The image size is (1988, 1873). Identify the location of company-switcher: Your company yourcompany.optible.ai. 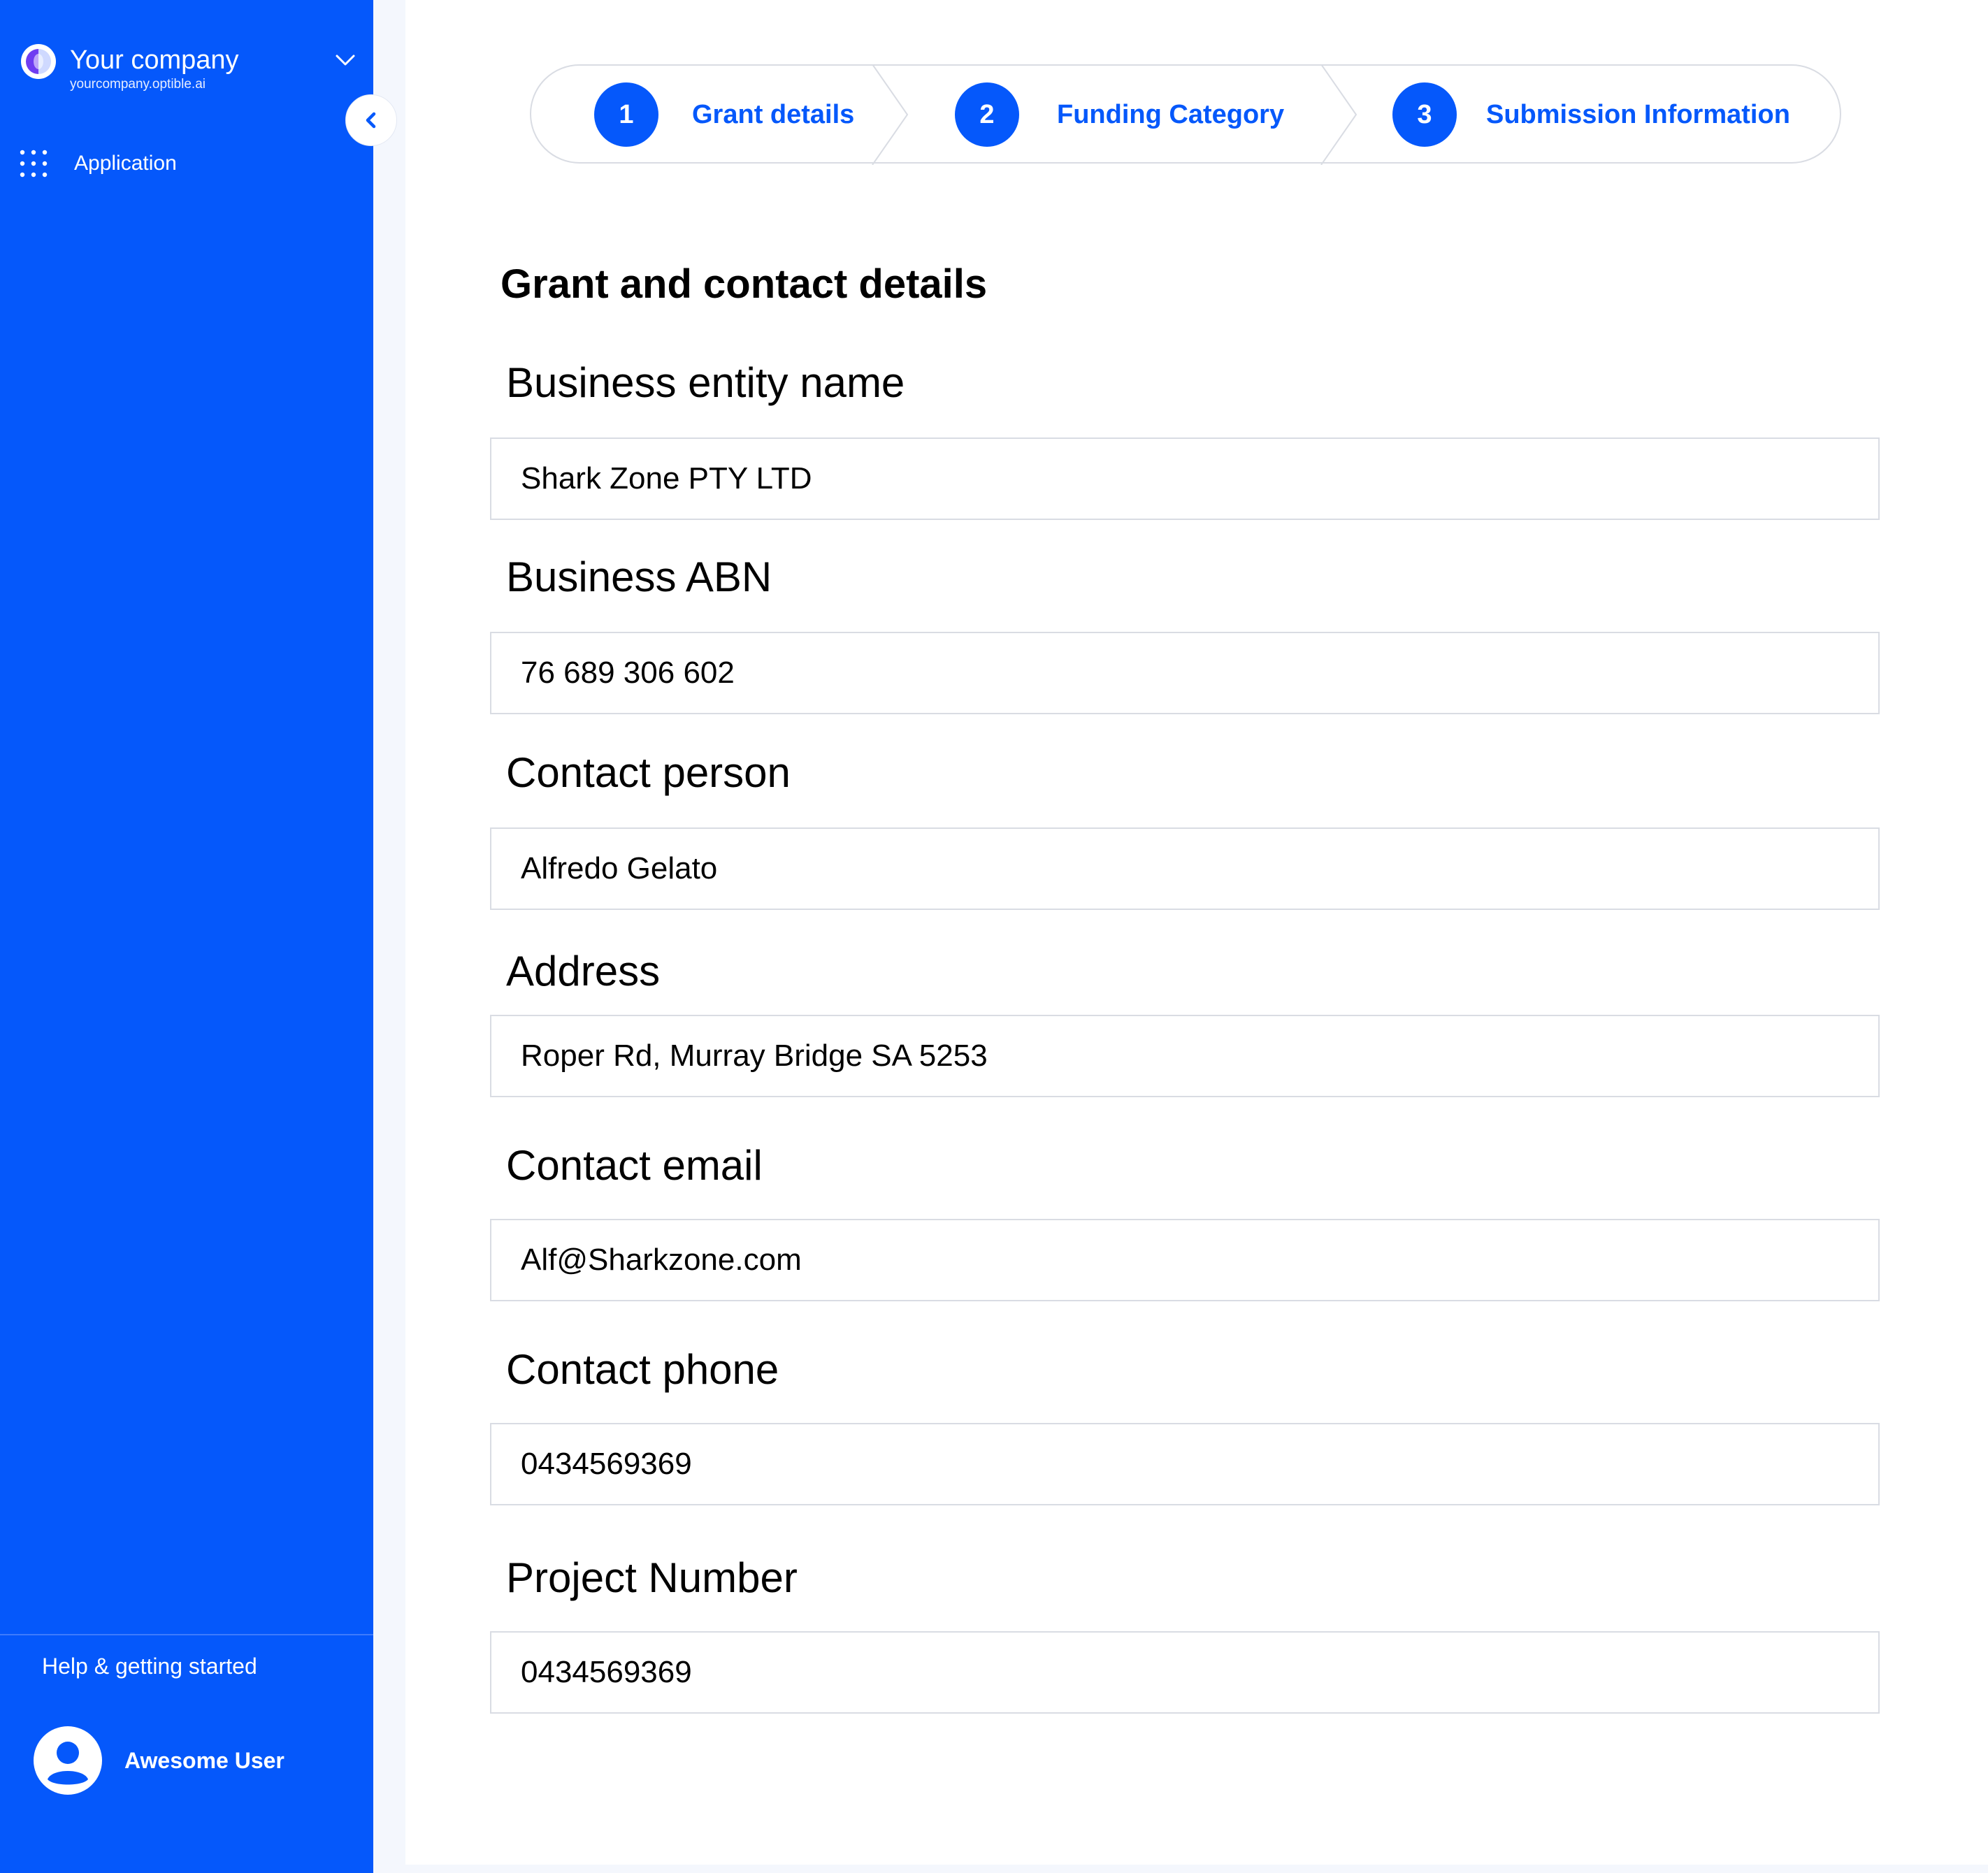
(188, 68).